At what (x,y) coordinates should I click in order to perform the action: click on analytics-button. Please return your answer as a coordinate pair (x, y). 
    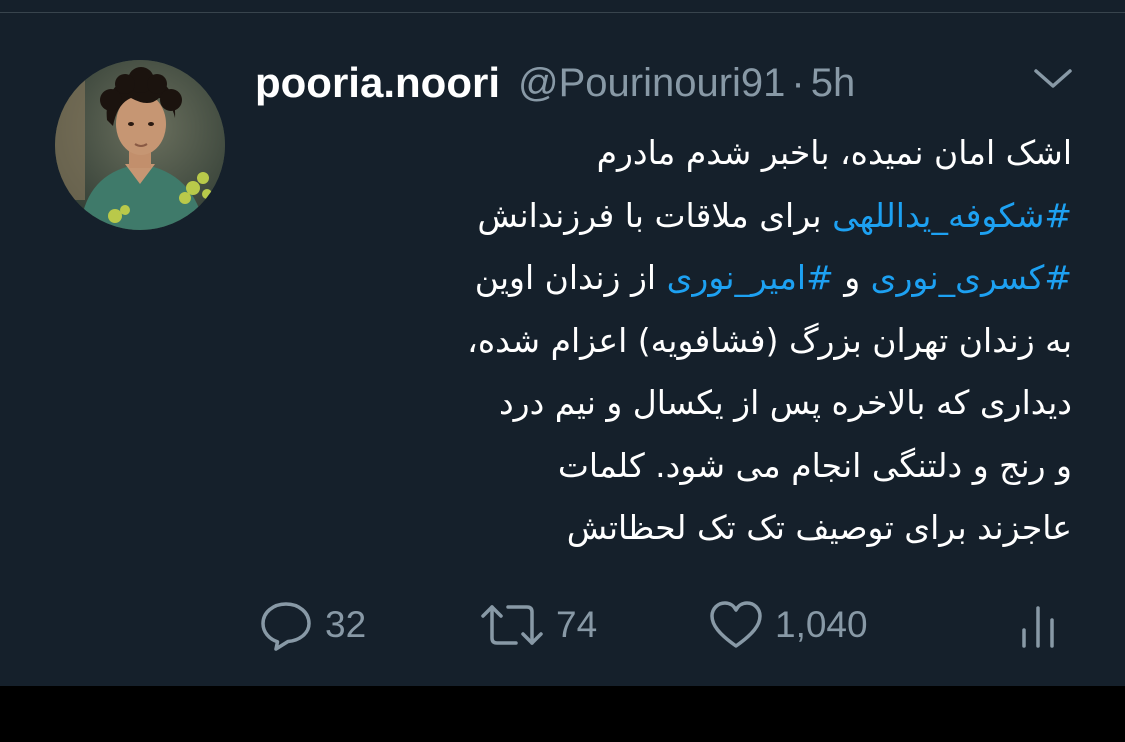
    Looking at the image, I should click on (1040, 625).